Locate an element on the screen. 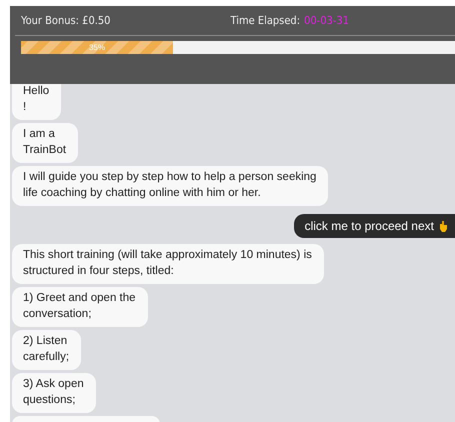 This screenshot has height=422, width=455. chat-message: 2) Listen carefully; is located at coordinates (47, 350).